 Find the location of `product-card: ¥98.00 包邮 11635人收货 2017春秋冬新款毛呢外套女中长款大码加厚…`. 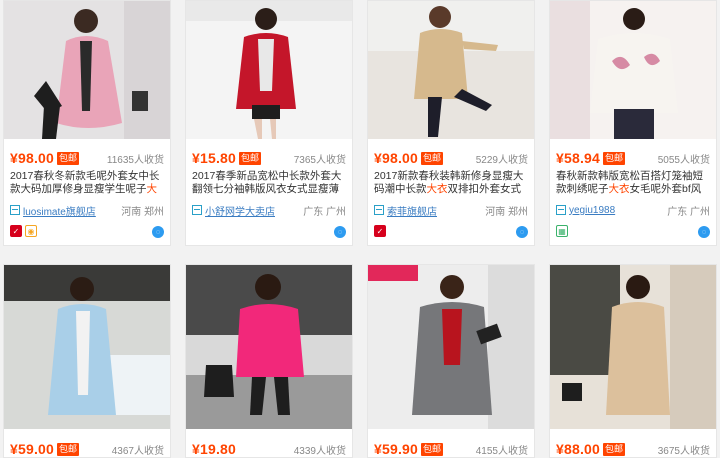

product-card: ¥98.00 包邮 11635人收货 2017春秋冬新款毛呢外套女中长款大码加厚… is located at coordinates (87, 123).